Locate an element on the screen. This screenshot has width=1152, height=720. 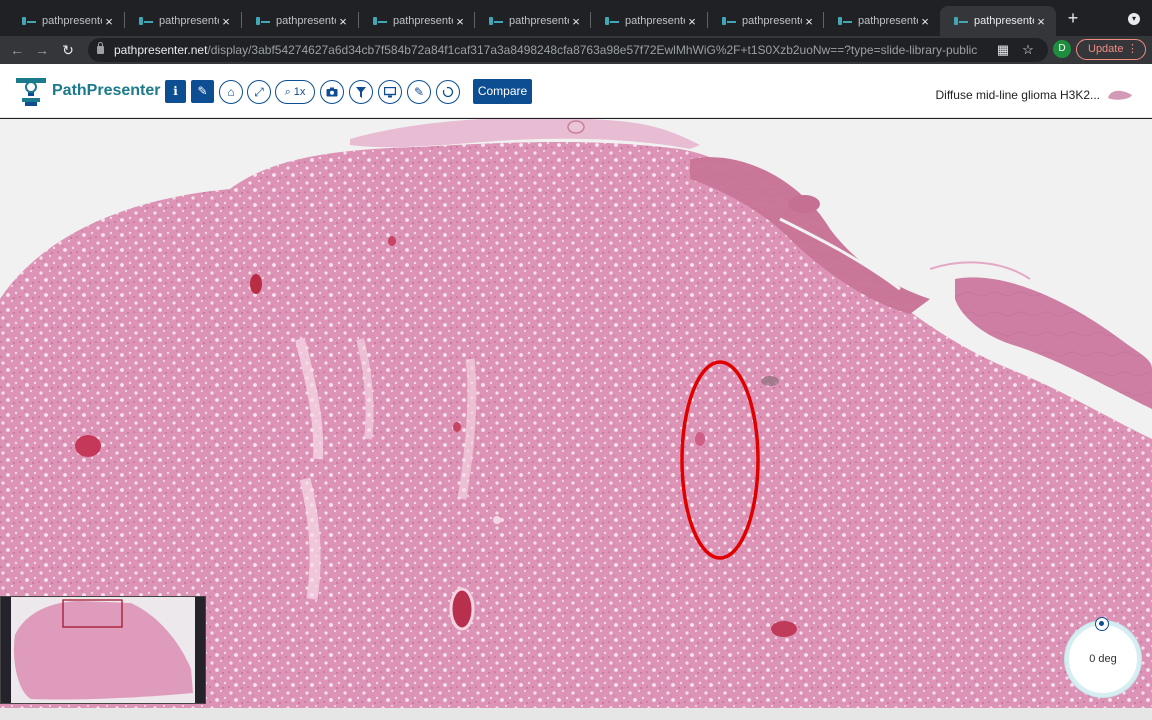
tab-search-icon: ▾ is located at coordinates (1134, 19).